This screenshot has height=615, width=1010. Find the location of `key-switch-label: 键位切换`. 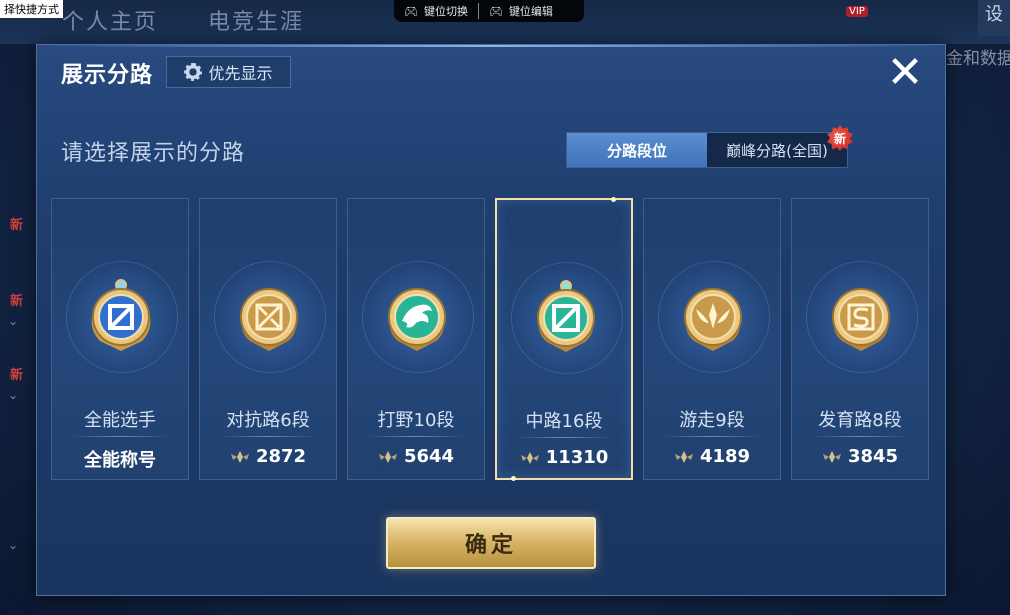

key-switch-label: 键位切换 is located at coordinates (445, 11).